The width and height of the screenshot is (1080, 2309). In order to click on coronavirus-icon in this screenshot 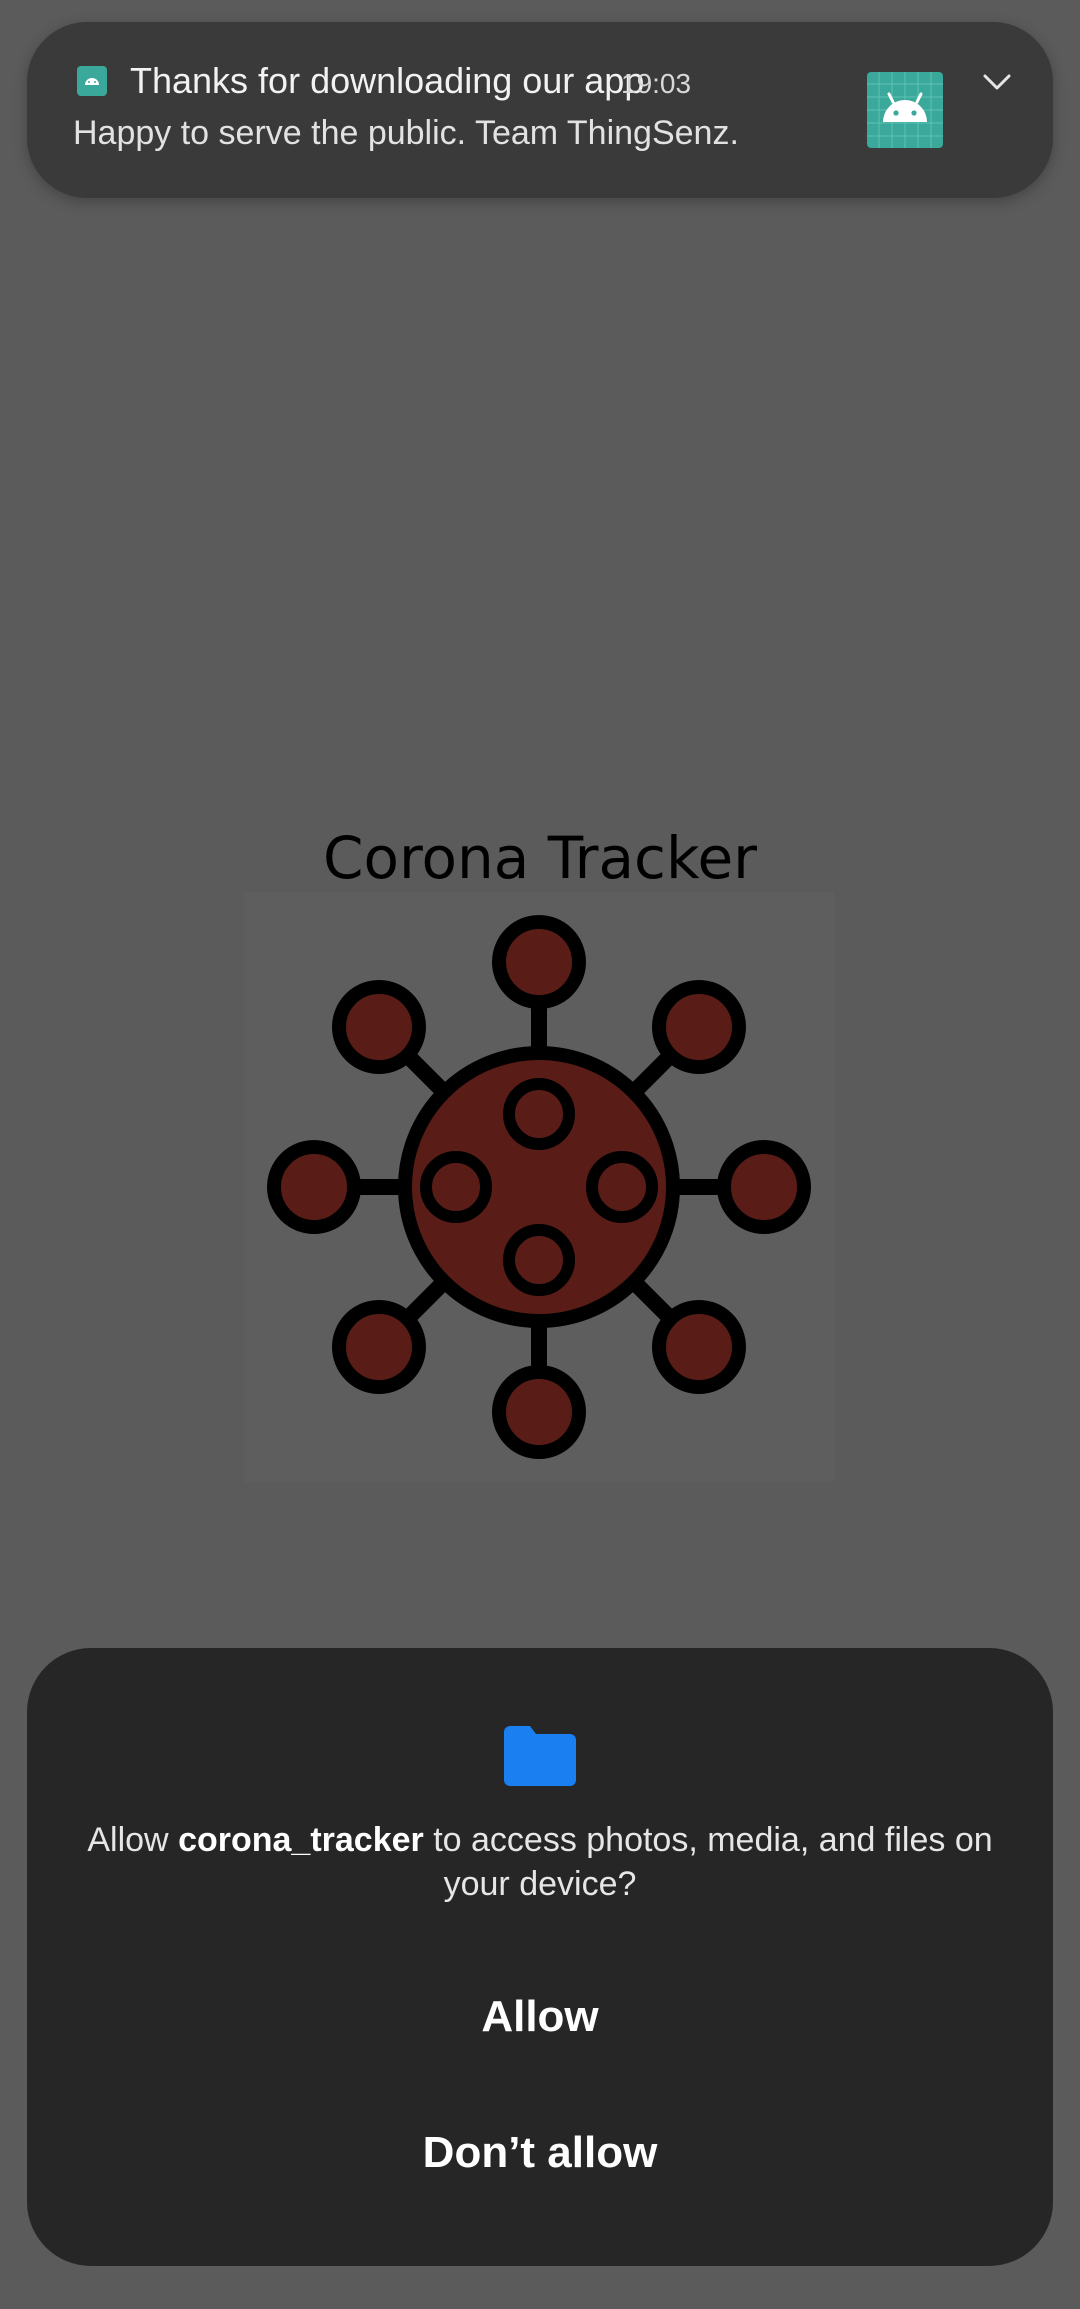, I will do `click(539, 1187)`.